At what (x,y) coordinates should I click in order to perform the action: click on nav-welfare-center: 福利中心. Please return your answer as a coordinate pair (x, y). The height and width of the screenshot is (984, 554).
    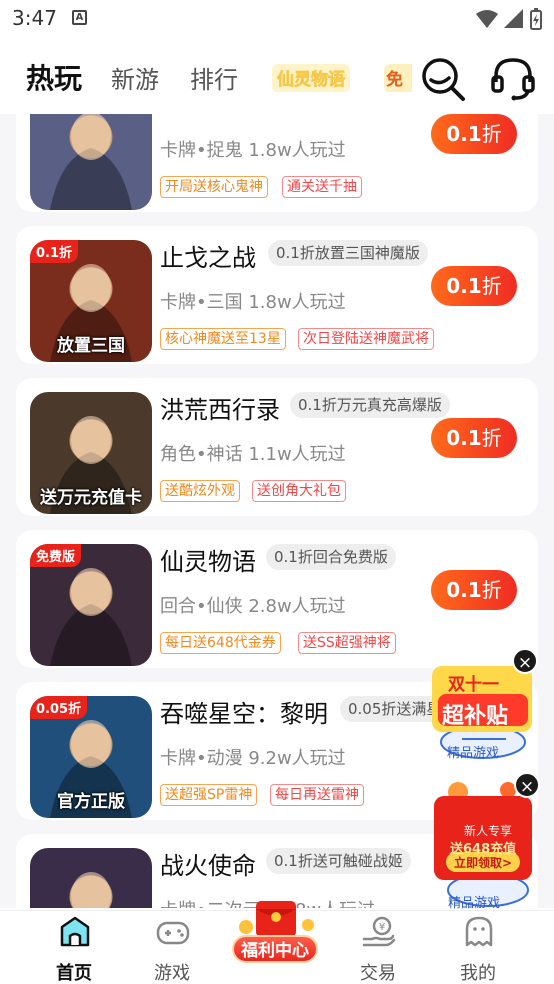
    Looking at the image, I should click on (276, 941).